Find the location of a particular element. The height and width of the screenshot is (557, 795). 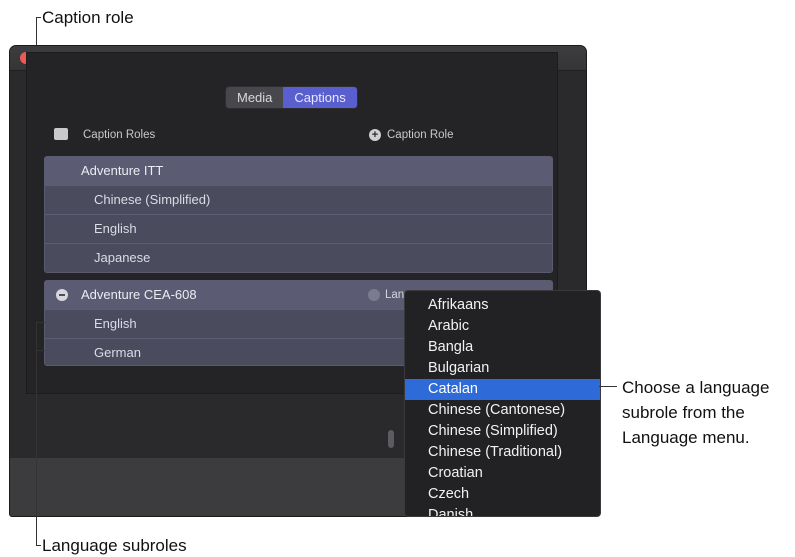

bottom-button-edge is located at coordinates (391, 439).